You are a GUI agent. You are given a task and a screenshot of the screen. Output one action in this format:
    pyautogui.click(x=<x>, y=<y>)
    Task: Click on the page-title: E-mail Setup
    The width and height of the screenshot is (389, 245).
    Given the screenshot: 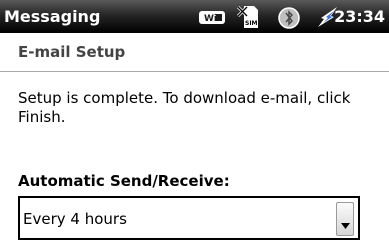 What is the action you would take?
    pyautogui.click(x=72, y=52)
    